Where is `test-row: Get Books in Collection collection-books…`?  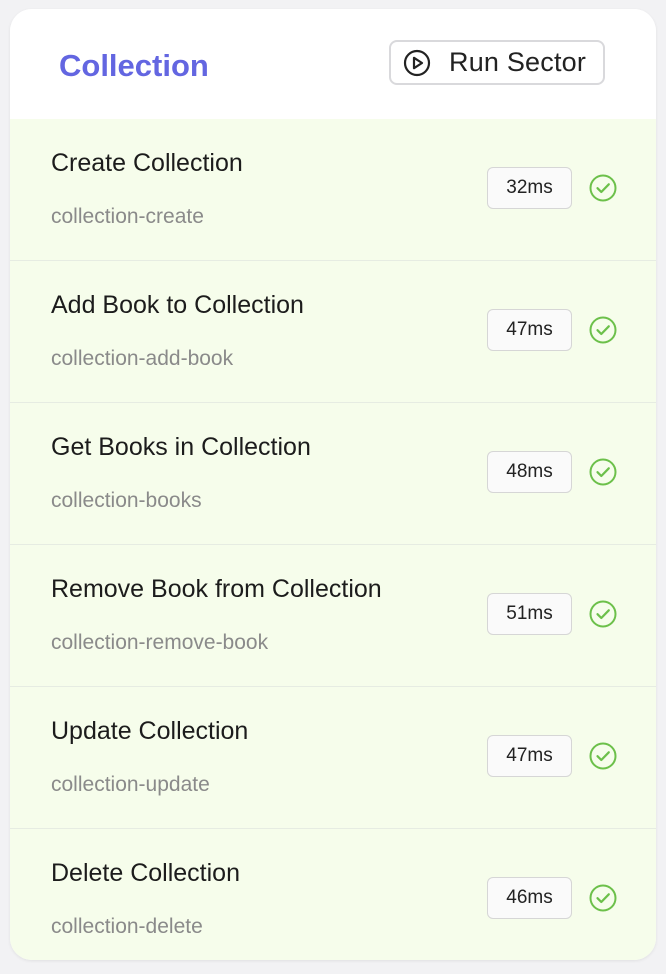
test-row: Get Books in Collection collection-books… is located at coordinates (333, 473).